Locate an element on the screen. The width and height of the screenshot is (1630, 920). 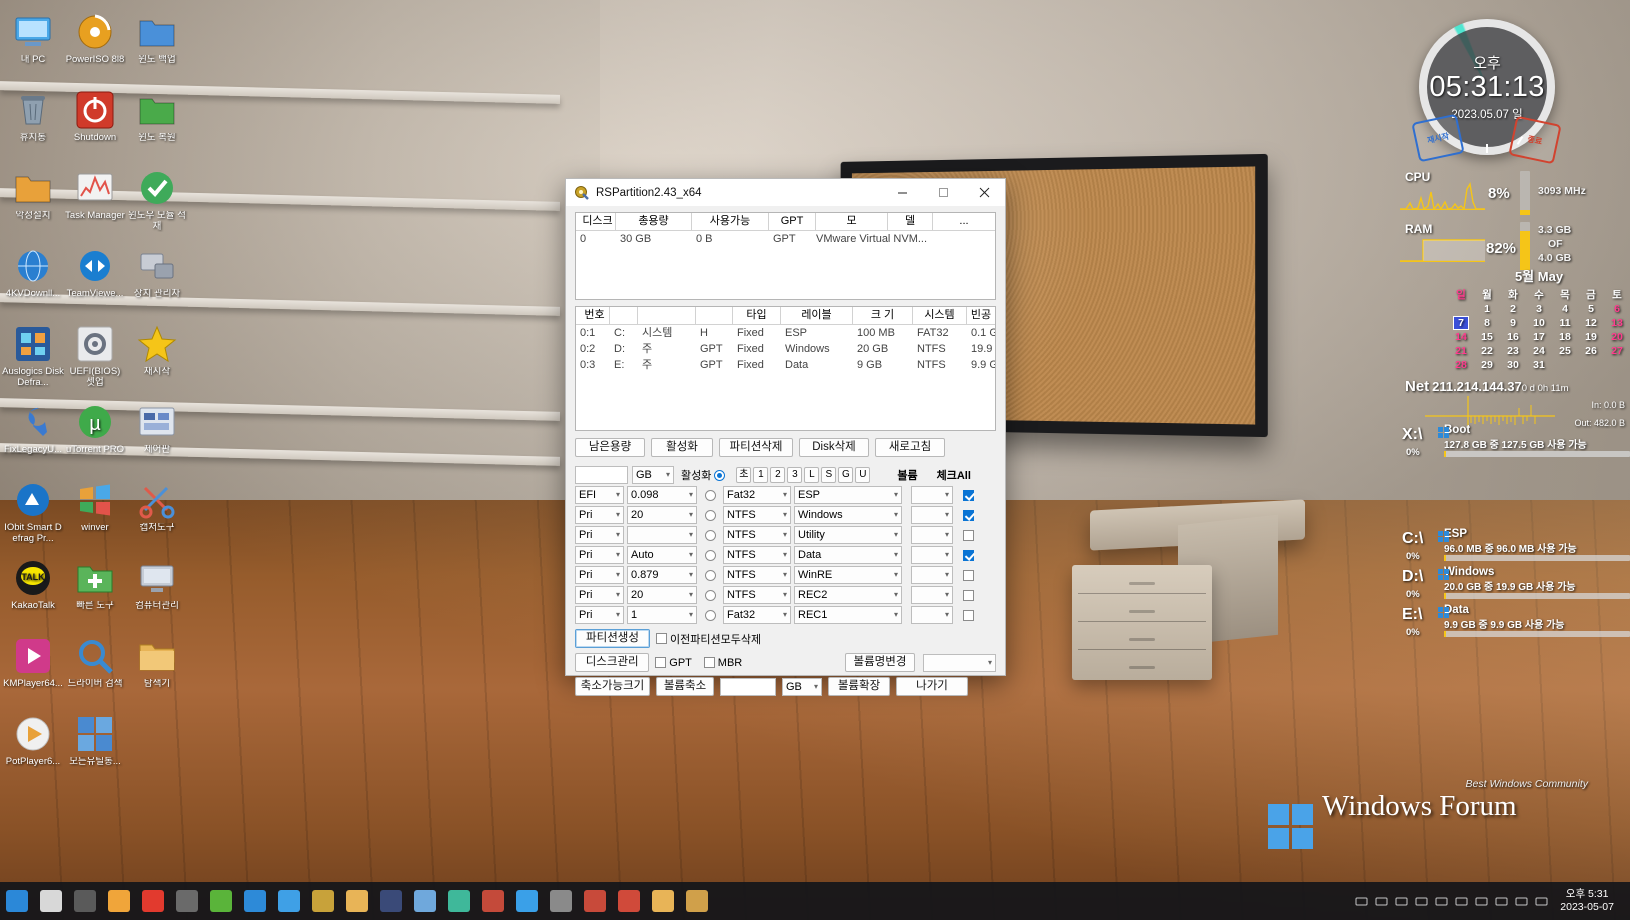
create-row: 파티션생성 이전파티션모두삭제 is located at coordinates (785, 638).